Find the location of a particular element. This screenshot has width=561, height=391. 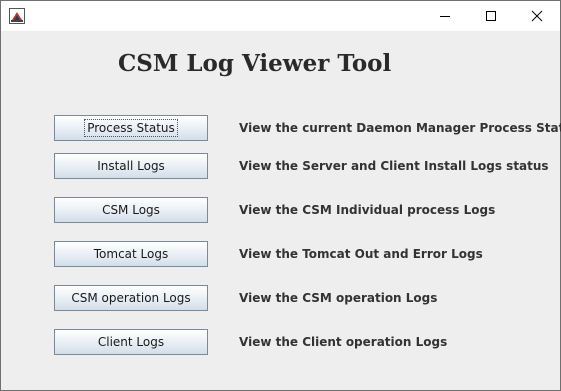

tomcat-logs-button: Tomcat Logs is located at coordinates (131, 254).